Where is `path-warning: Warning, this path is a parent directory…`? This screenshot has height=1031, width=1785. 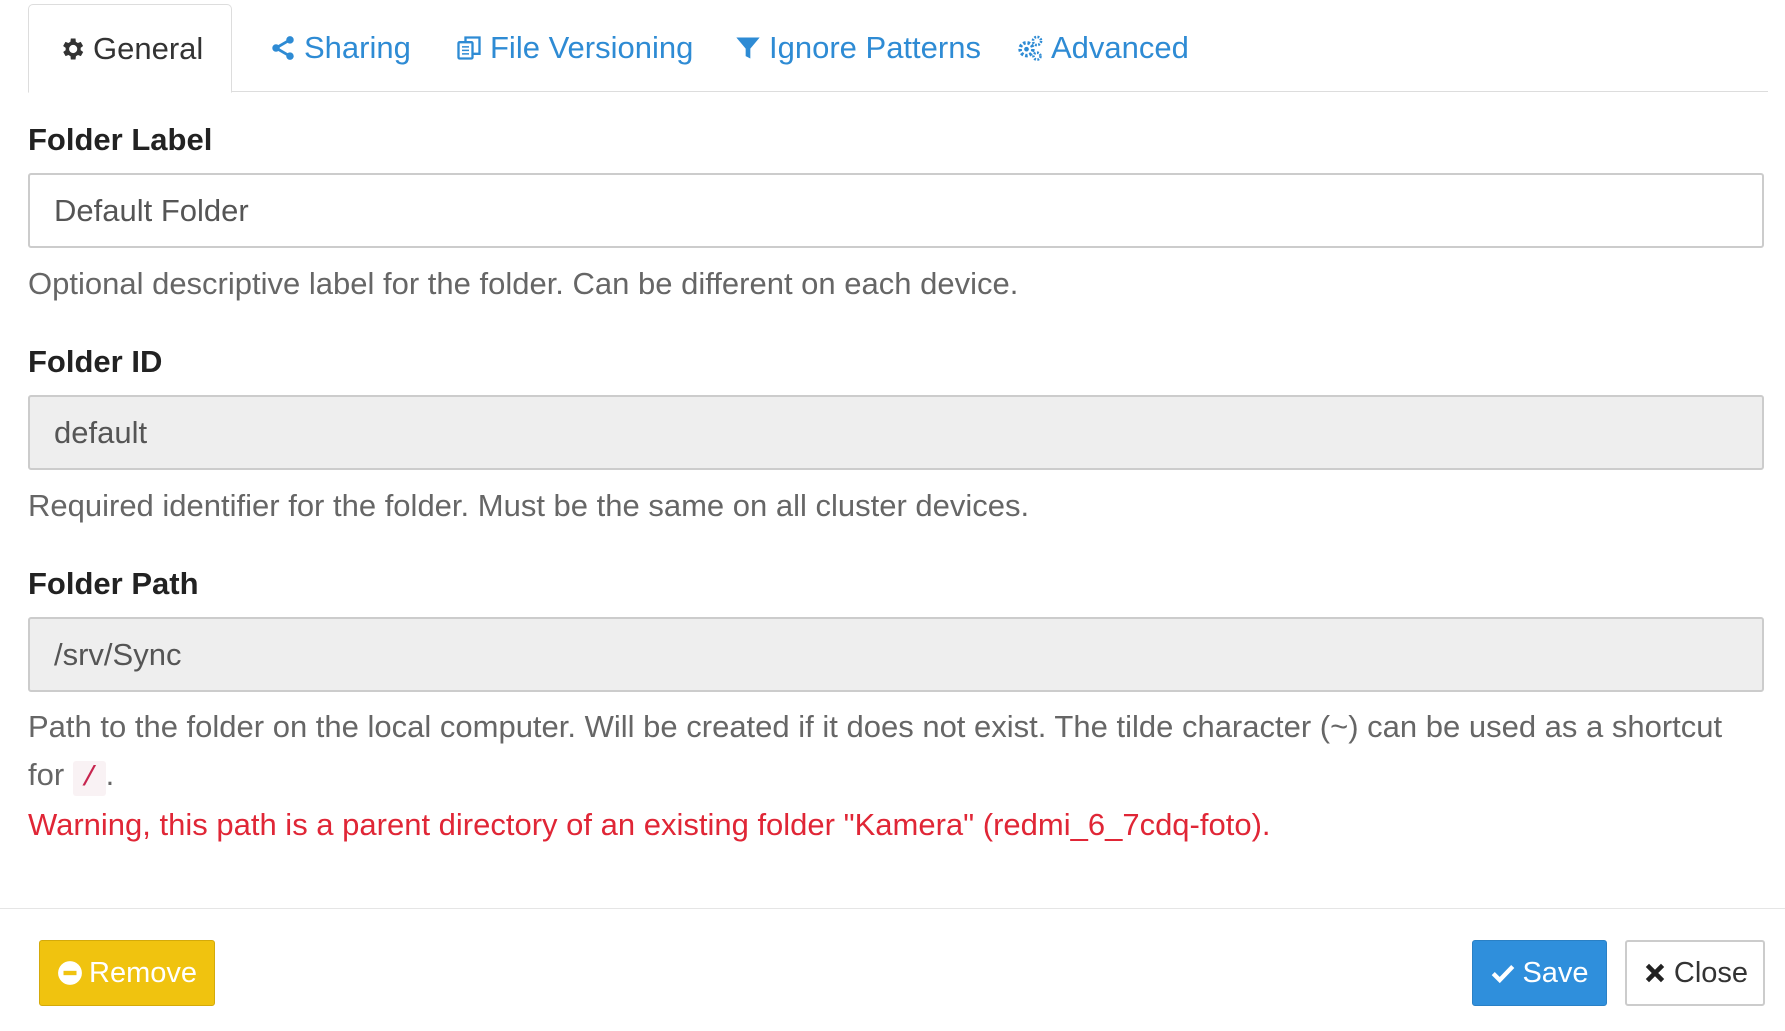
path-warning: Warning, this path is a parent directory… is located at coordinates (649, 824).